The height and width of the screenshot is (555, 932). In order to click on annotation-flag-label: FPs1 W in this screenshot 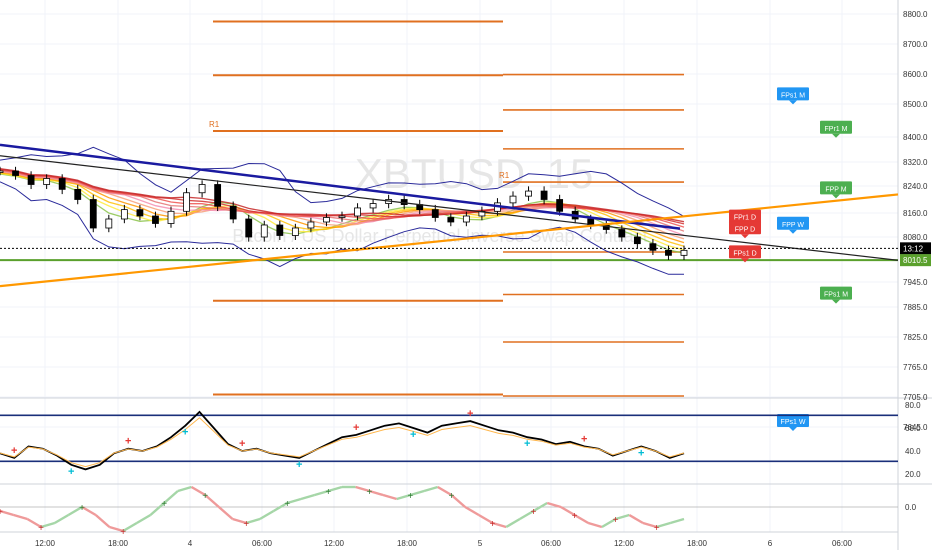, I will do `click(793, 422)`.